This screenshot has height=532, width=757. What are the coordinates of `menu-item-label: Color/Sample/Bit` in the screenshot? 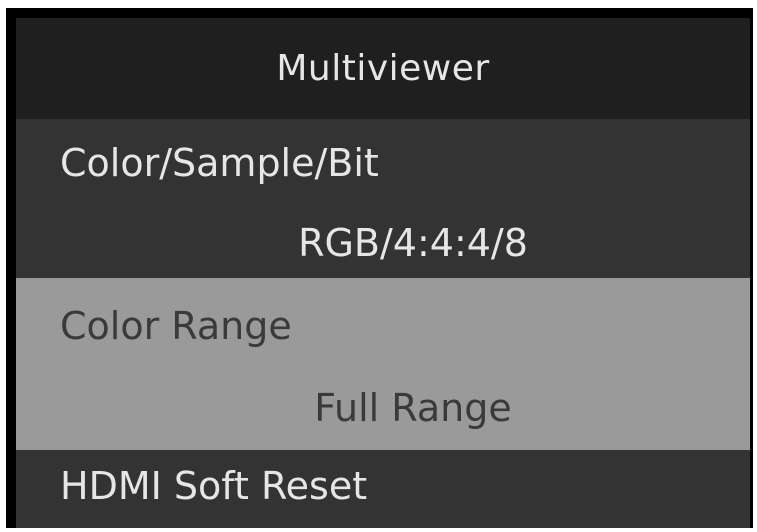 It's located at (219, 163).